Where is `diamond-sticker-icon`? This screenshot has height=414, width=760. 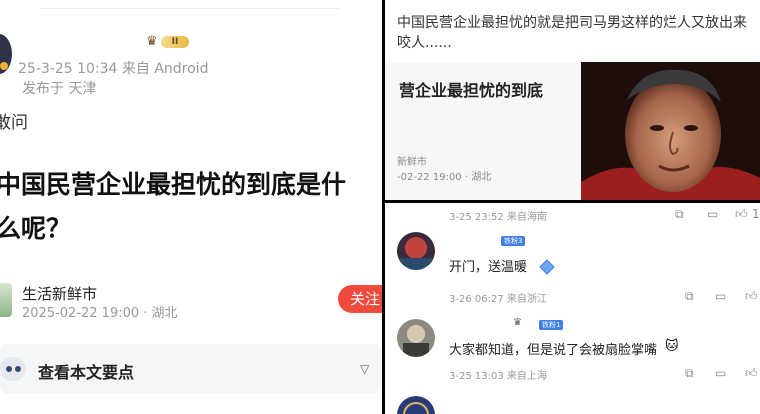
diamond-sticker-icon is located at coordinates (547, 267).